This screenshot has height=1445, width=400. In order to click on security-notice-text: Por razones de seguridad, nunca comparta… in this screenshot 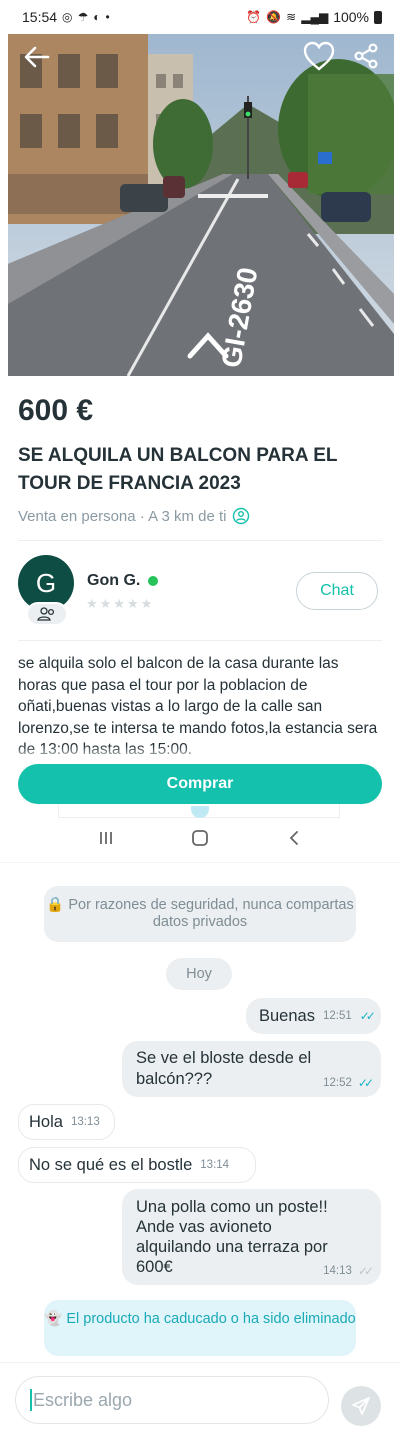, I will do `click(211, 913)`.